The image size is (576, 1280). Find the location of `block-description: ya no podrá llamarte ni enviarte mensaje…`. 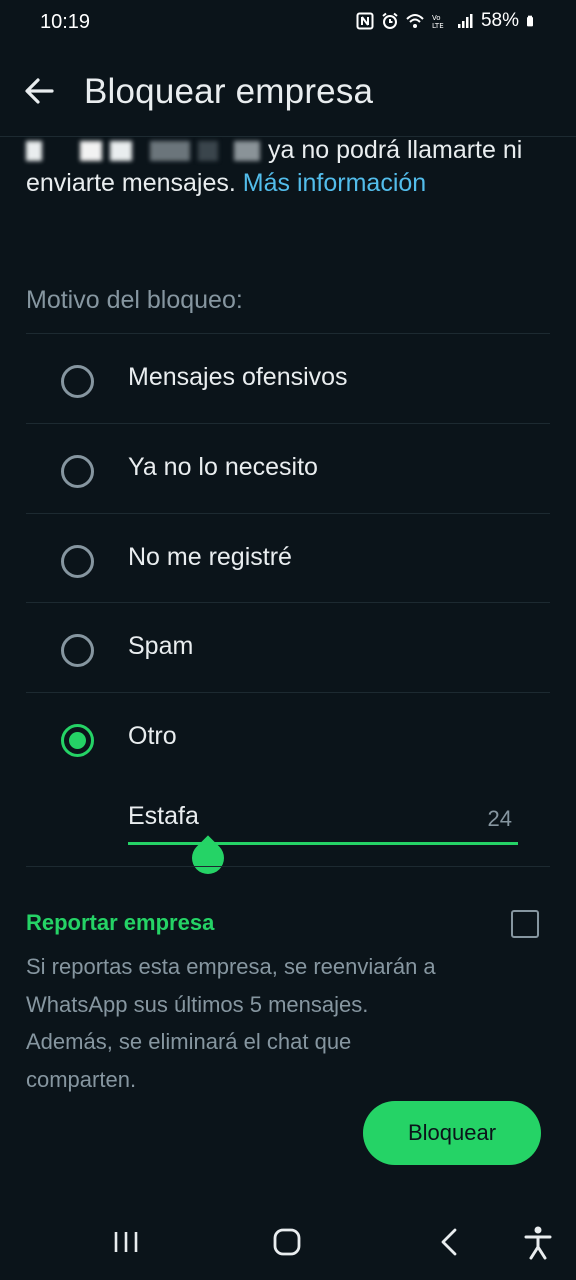

block-description: ya no podrá llamarte ni enviarte mensaje… is located at coordinates (286, 167).